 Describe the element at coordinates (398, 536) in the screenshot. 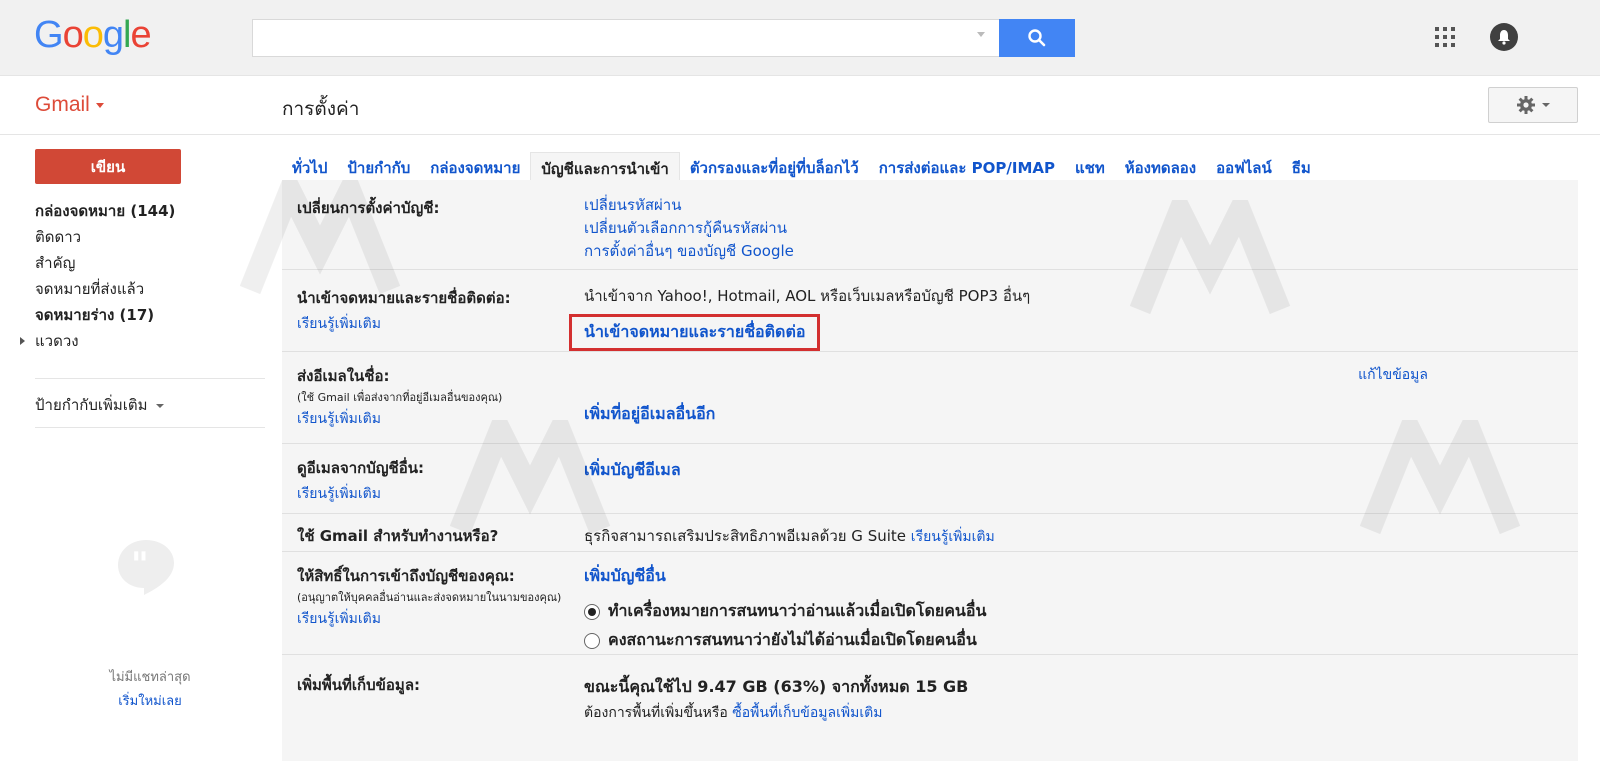

I see `row-title: ใช้ Gmail สำหรับทำงานหรือ?` at that location.